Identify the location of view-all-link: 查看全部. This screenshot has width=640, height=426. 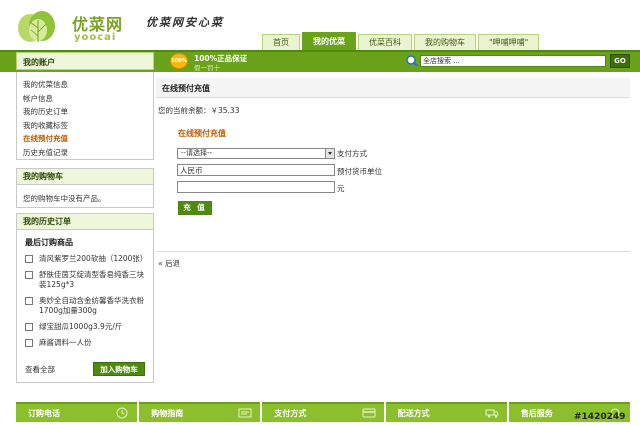
(40, 369).